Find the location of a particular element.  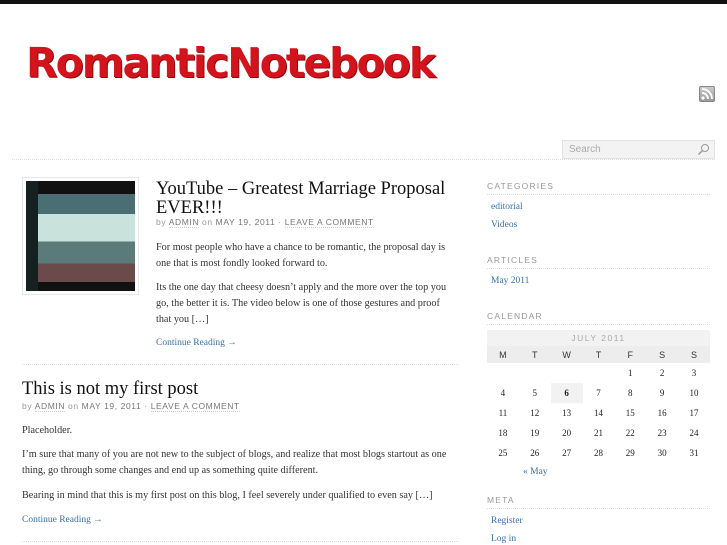

post-paragraph: Placeholder. is located at coordinates (47, 430).